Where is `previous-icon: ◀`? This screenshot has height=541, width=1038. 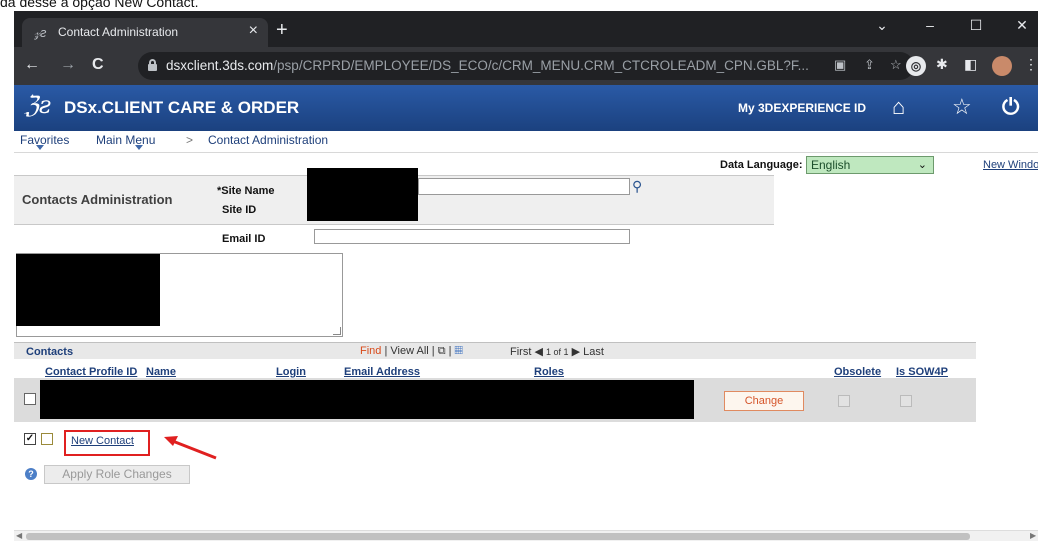
previous-icon: ◀ is located at coordinates (538, 352).